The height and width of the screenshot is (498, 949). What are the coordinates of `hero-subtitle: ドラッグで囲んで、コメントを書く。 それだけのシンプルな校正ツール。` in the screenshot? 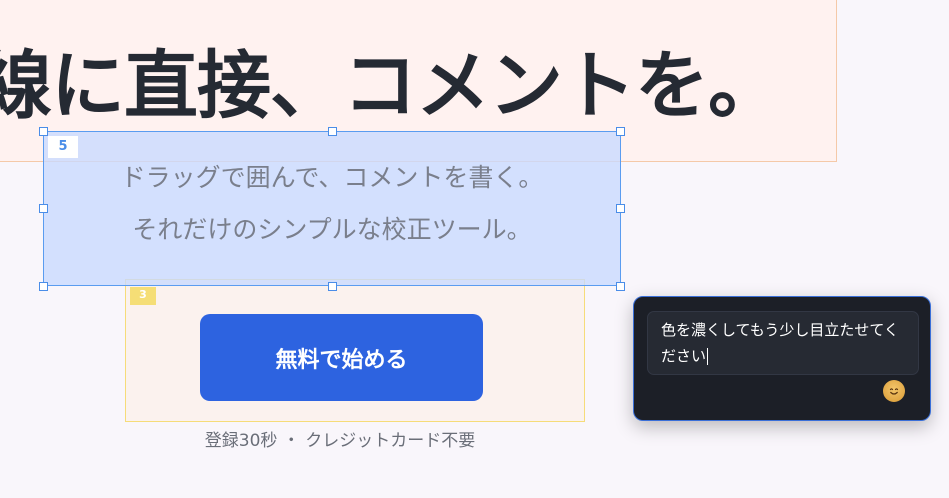 It's located at (332, 204).